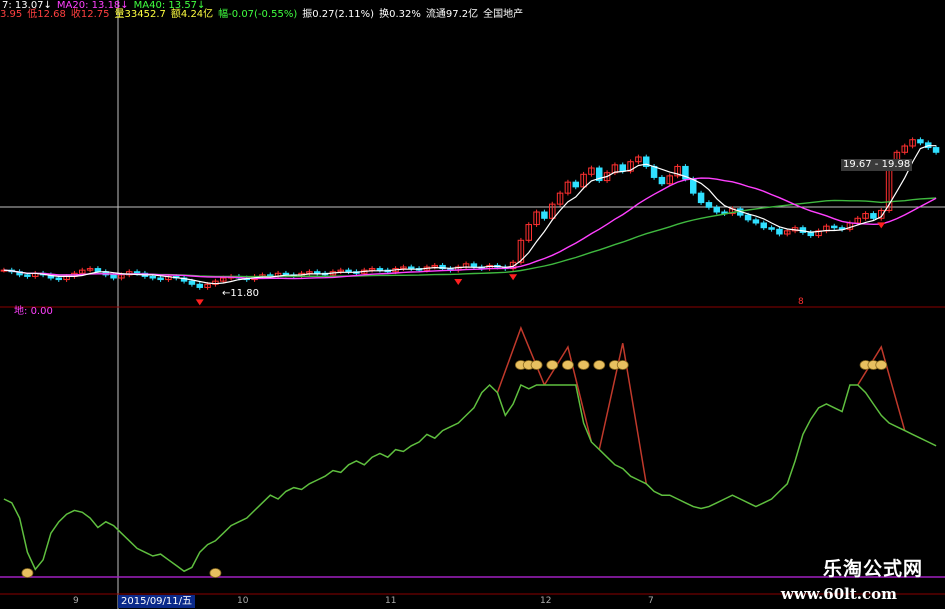 The image size is (945, 609). Describe the element at coordinates (872, 569) in the screenshot. I see `watermark-name: 乐淘公式网` at that location.